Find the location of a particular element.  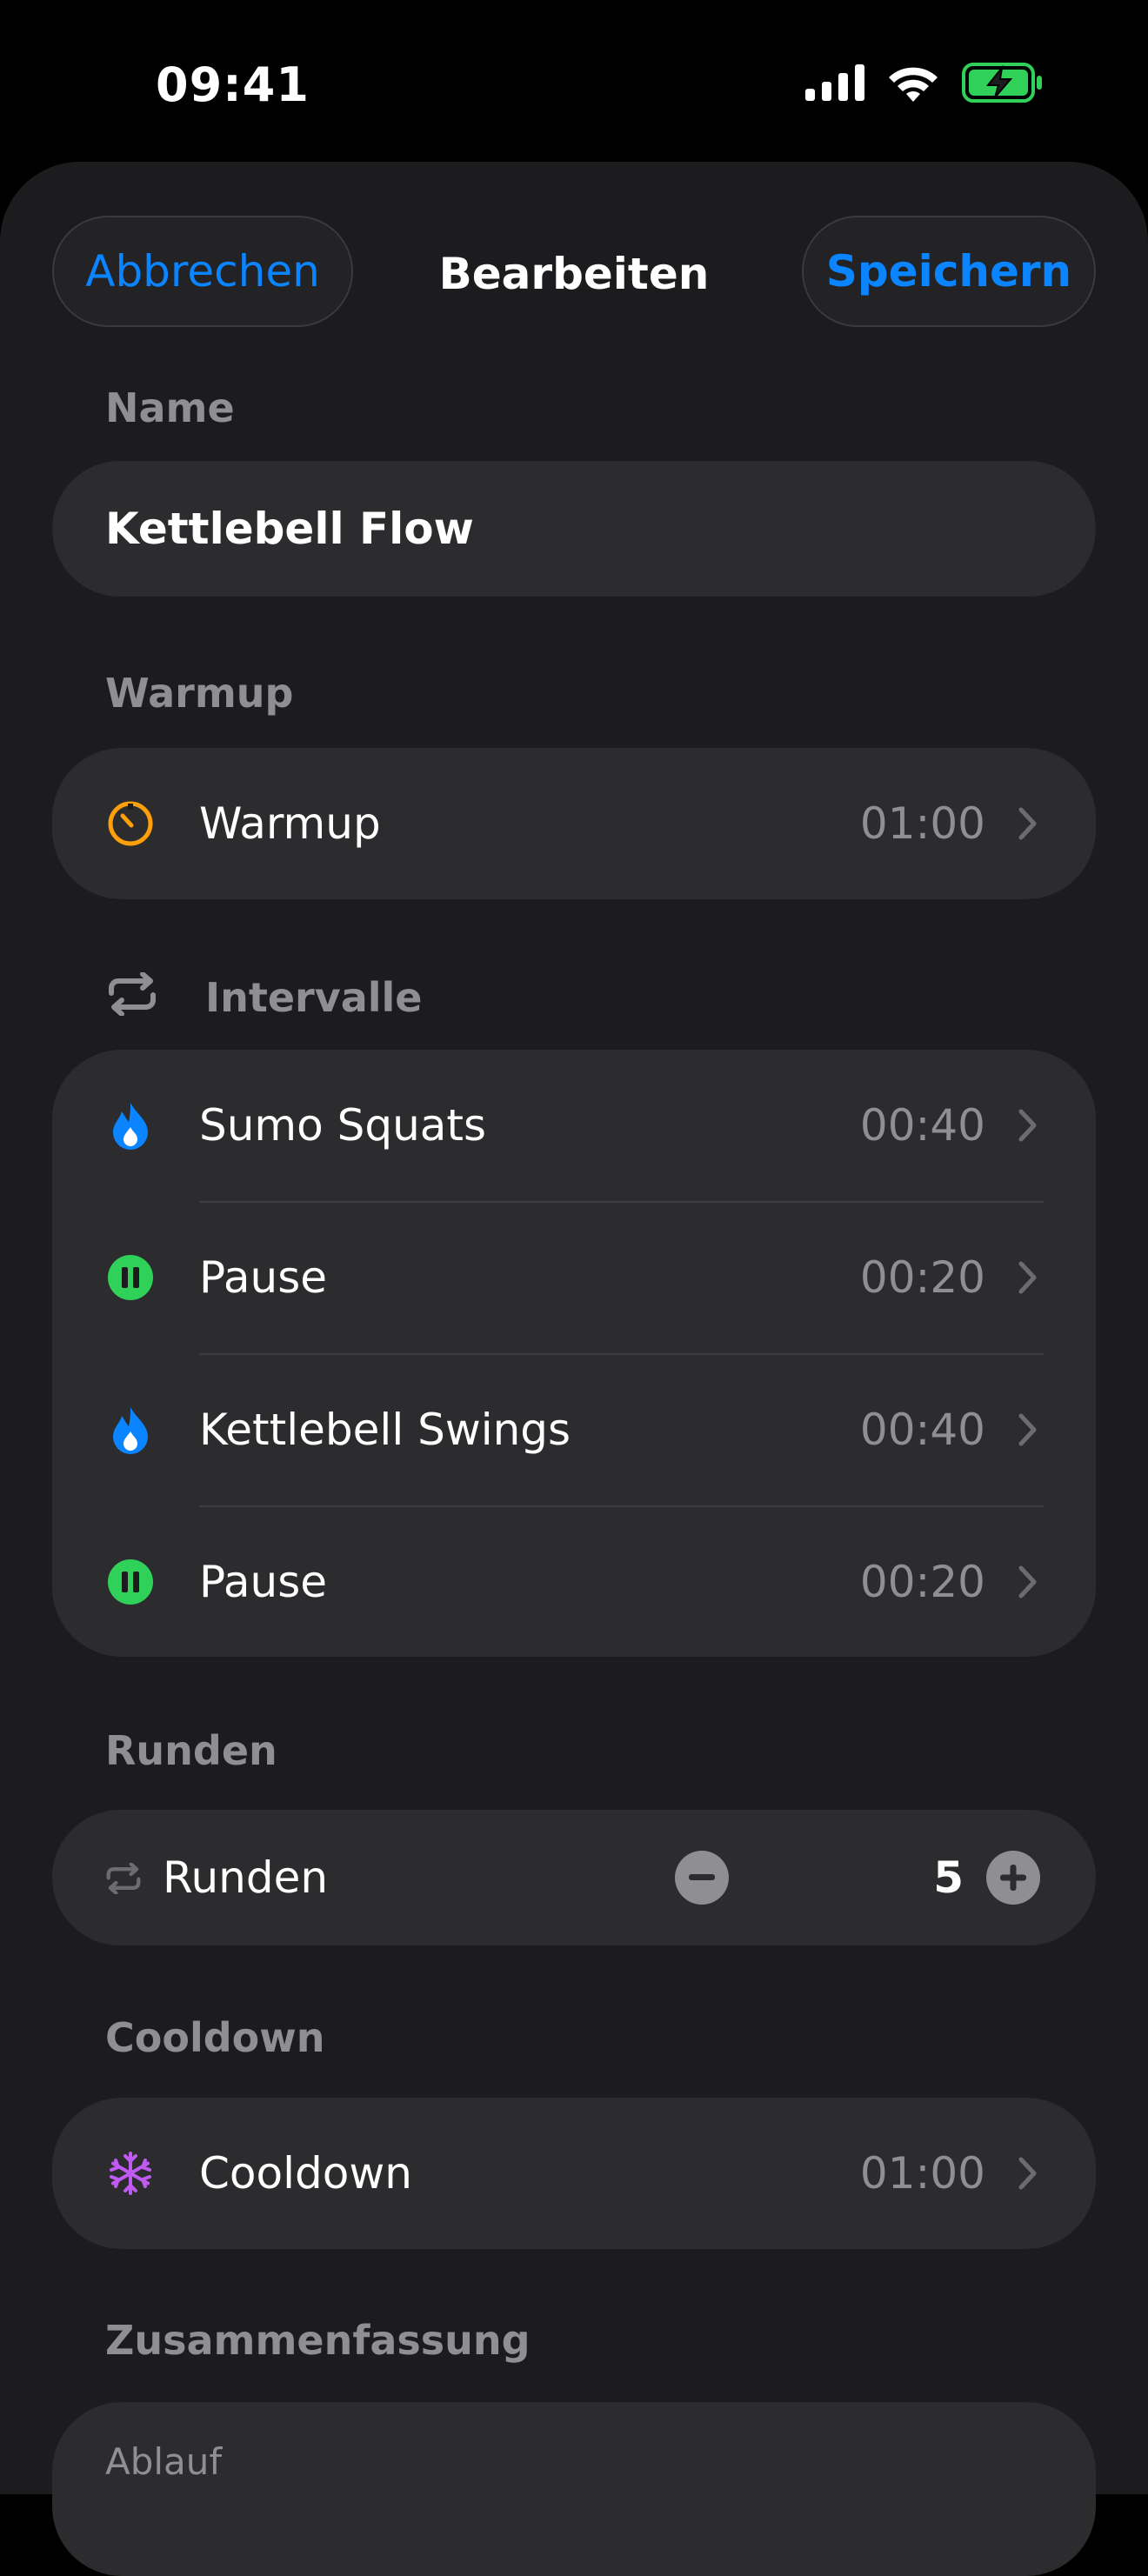

rounds-section-label: Runden is located at coordinates (191, 1751).